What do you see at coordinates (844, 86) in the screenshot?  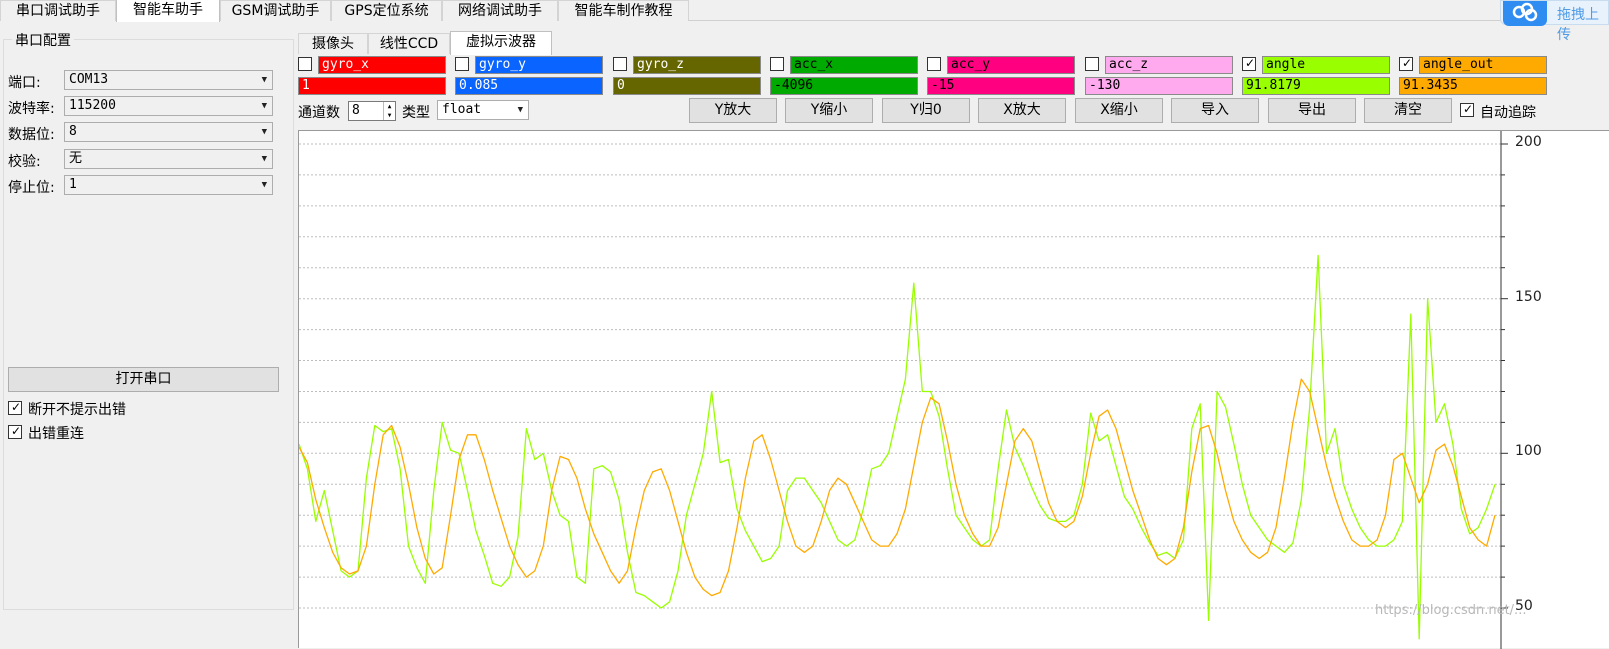 I see `channel-acc_x-value: -4096` at bounding box center [844, 86].